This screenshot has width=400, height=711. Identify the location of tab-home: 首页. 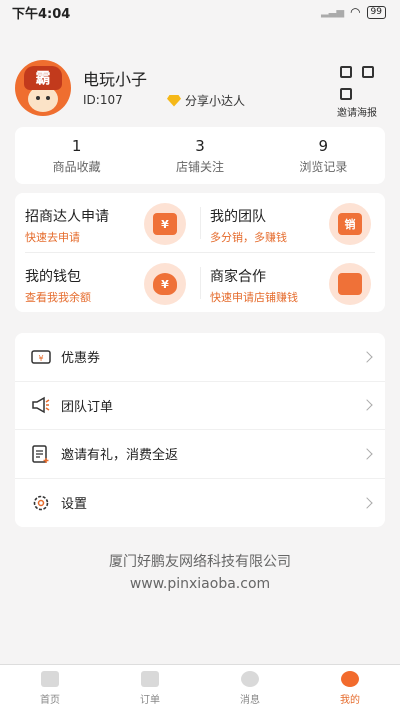
(50, 688).